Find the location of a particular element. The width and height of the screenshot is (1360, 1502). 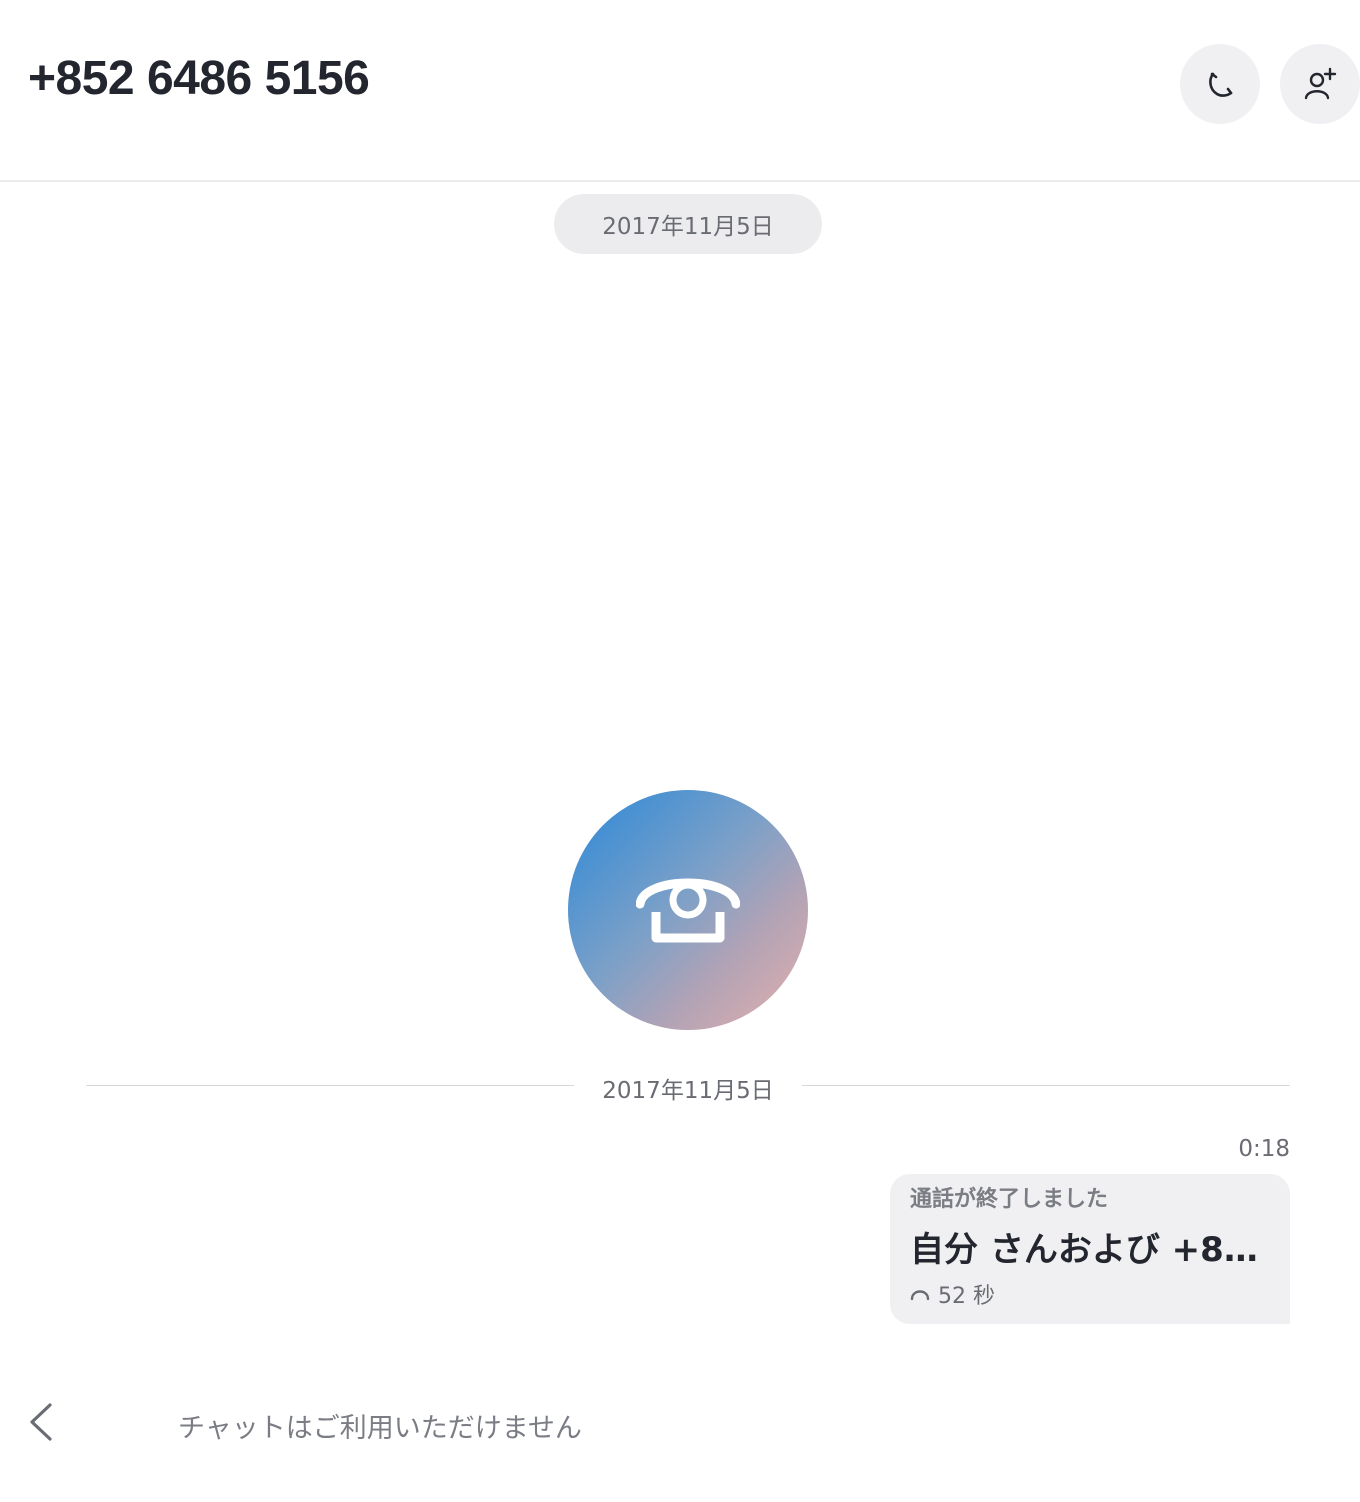

add-person-icon is located at coordinates (1320, 84).